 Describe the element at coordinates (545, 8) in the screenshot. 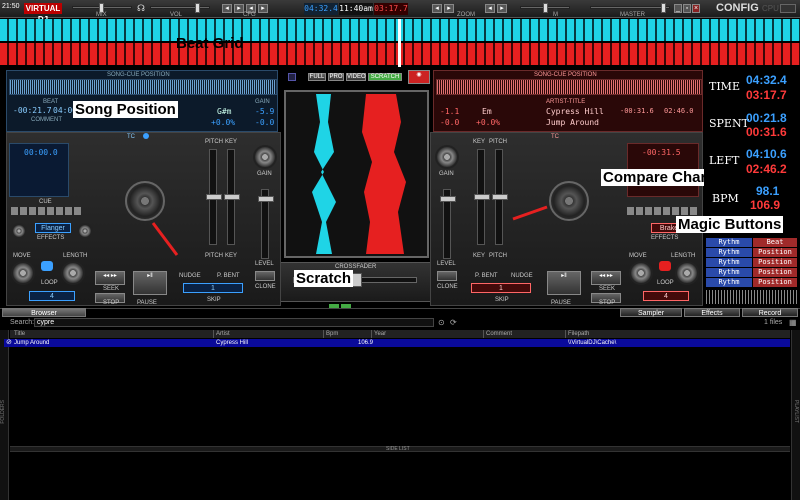

I see `m-slider` at that location.